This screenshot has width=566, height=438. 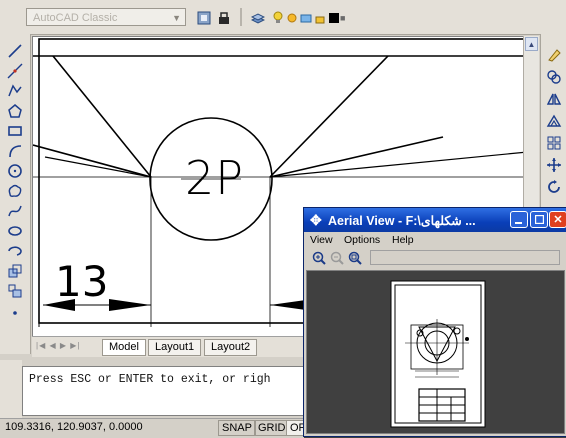 I want to click on move-icon: ✥, so click(x=316, y=220).